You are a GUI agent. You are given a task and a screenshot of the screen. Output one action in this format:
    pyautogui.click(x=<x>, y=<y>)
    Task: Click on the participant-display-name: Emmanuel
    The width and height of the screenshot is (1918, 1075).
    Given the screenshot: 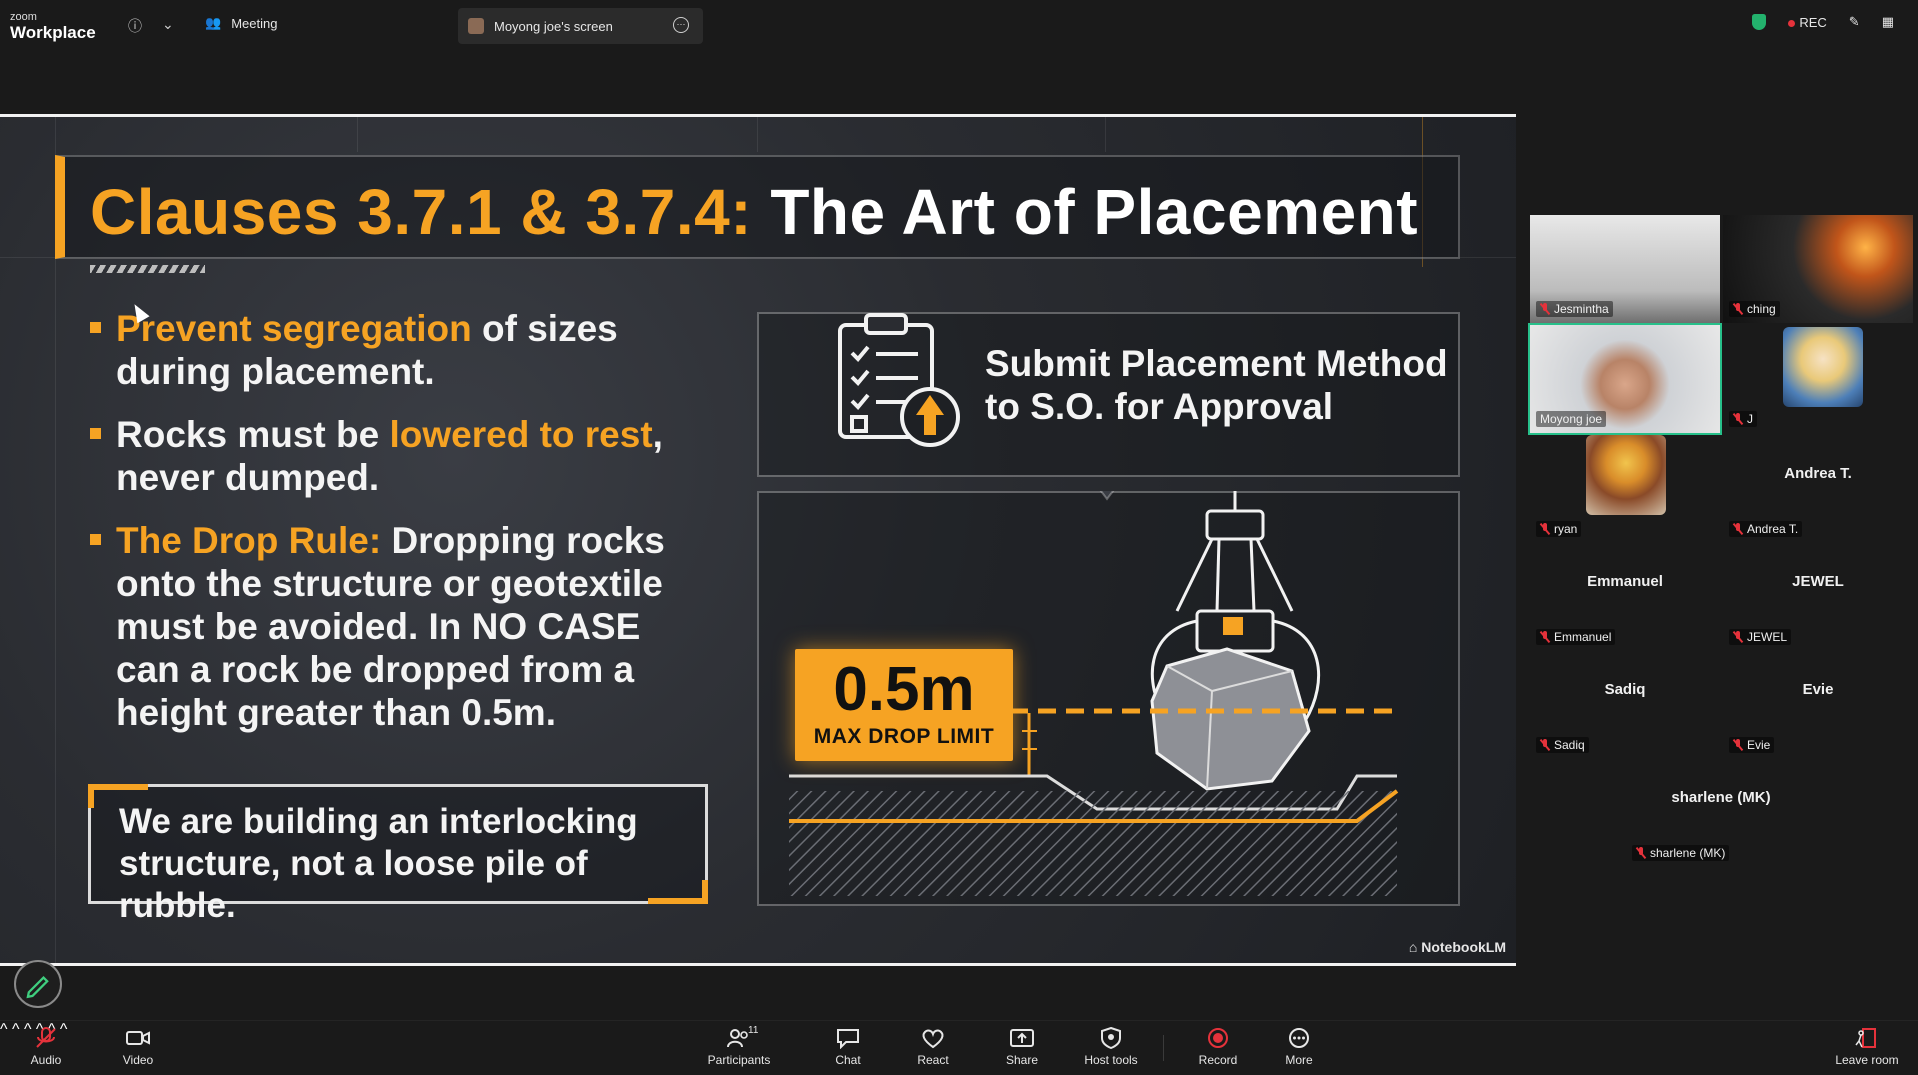 What is the action you would take?
    pyautogui.click(x=1625, y=581)
    